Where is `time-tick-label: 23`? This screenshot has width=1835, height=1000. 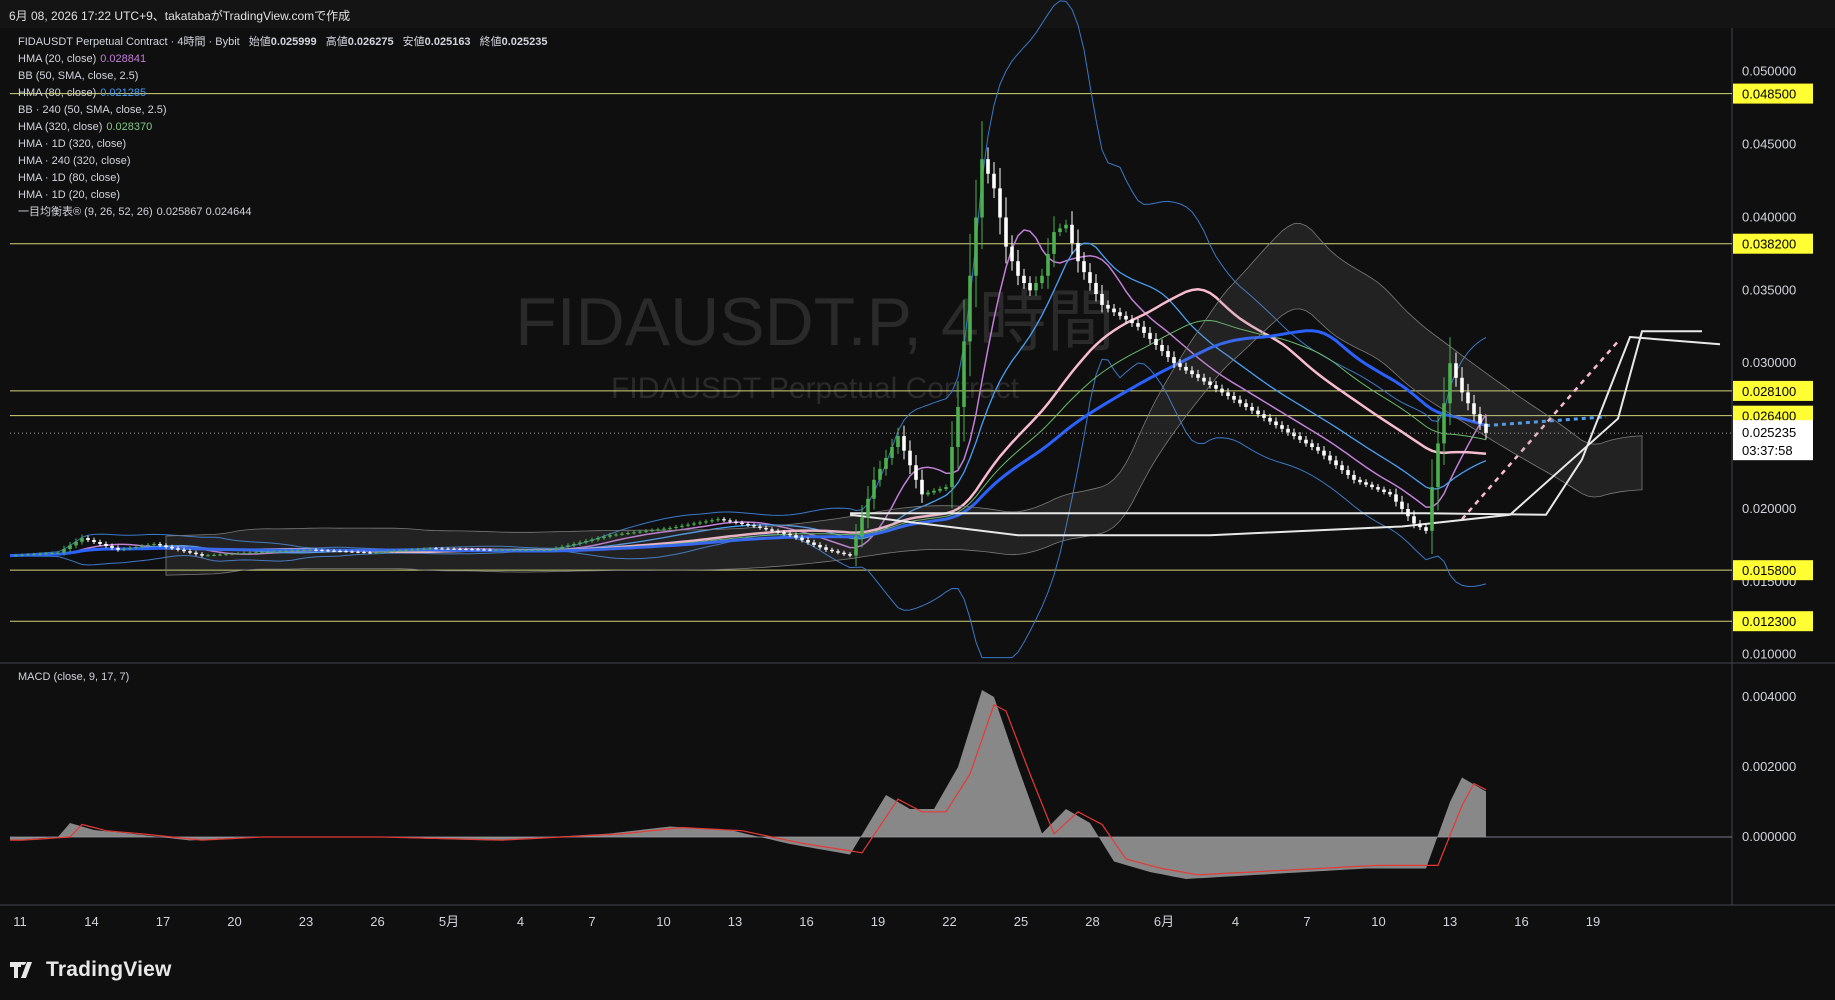
time-tick-label: 23 is located at coordinates (306, 921).